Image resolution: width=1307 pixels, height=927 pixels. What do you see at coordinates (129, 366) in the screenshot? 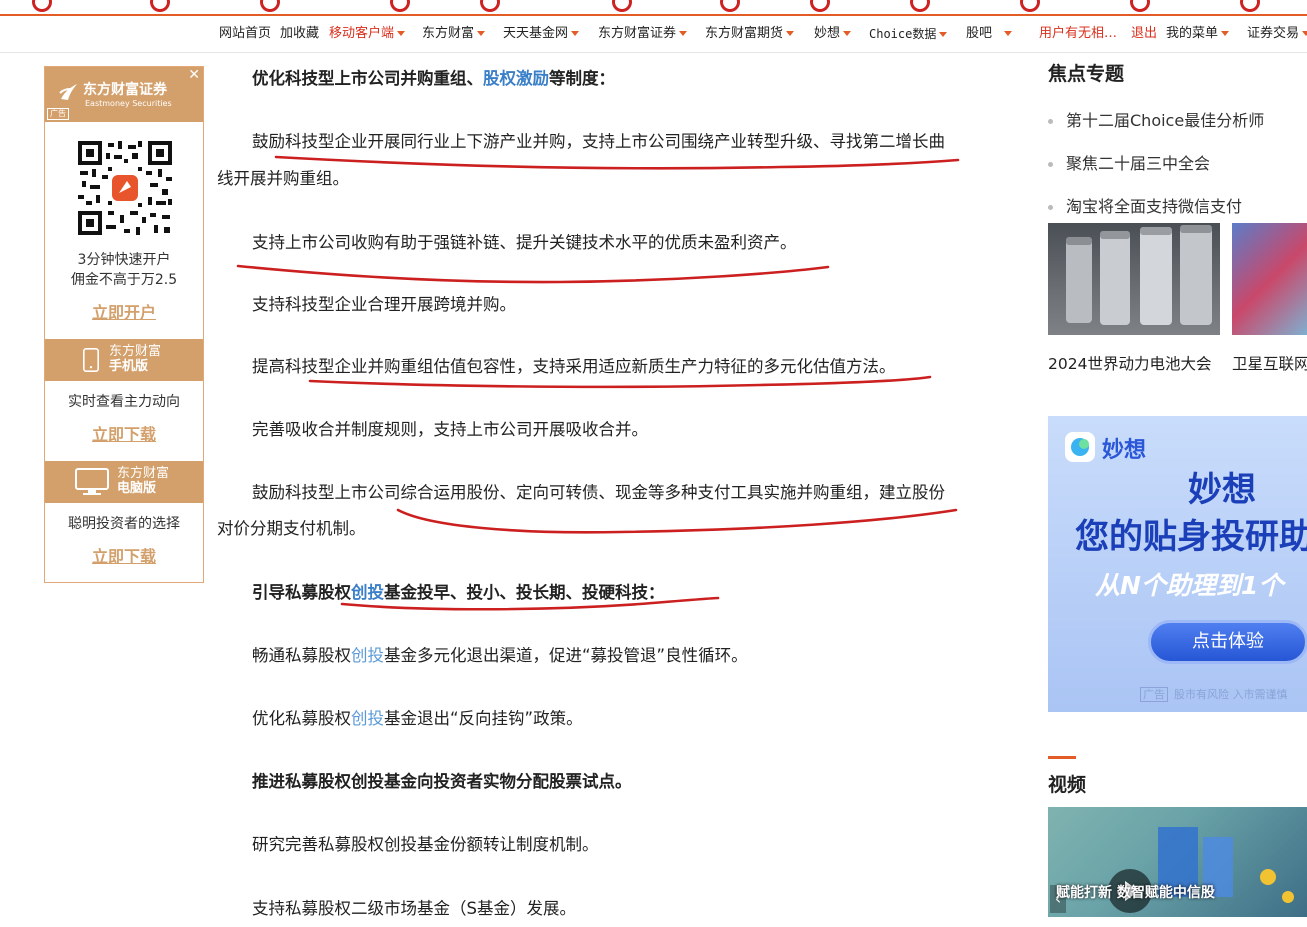
I see `mobile-band-line2: 手机版` at bounding box center [129, 366].